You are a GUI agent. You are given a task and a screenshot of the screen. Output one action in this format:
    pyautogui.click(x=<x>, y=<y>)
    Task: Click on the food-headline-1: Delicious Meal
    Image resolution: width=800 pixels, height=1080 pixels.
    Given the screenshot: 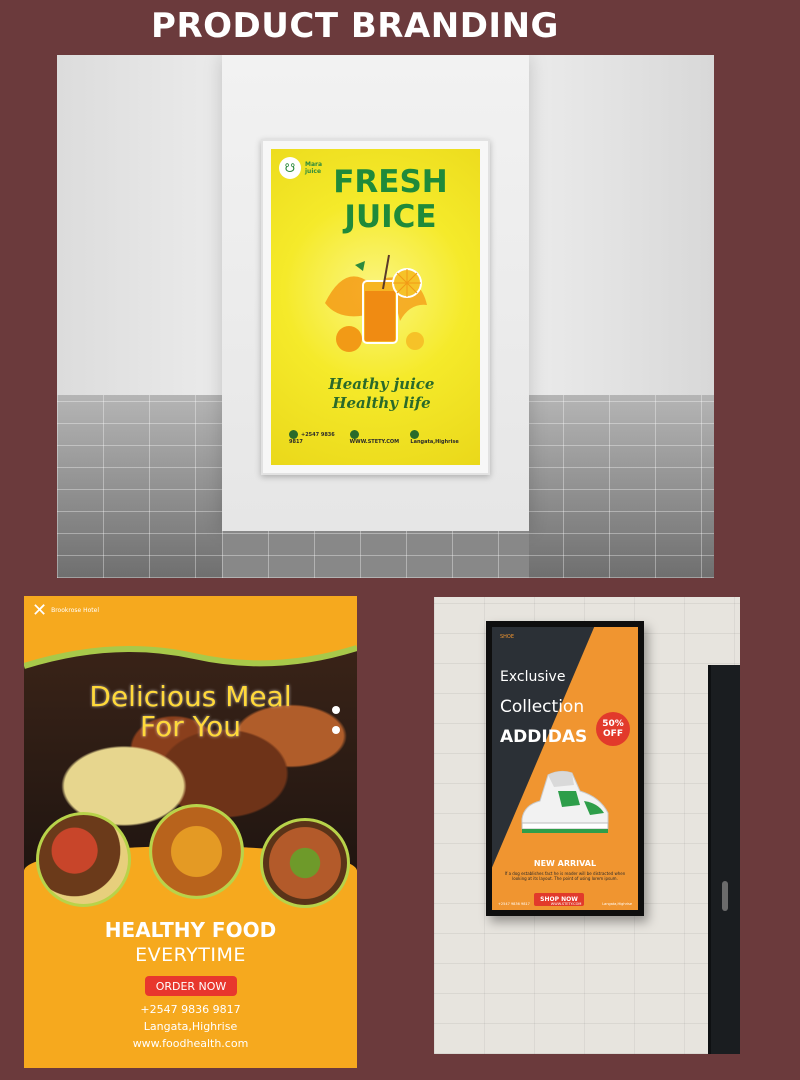 What is the action you would take?
    pyautogui.click(x=190, y=696)
    